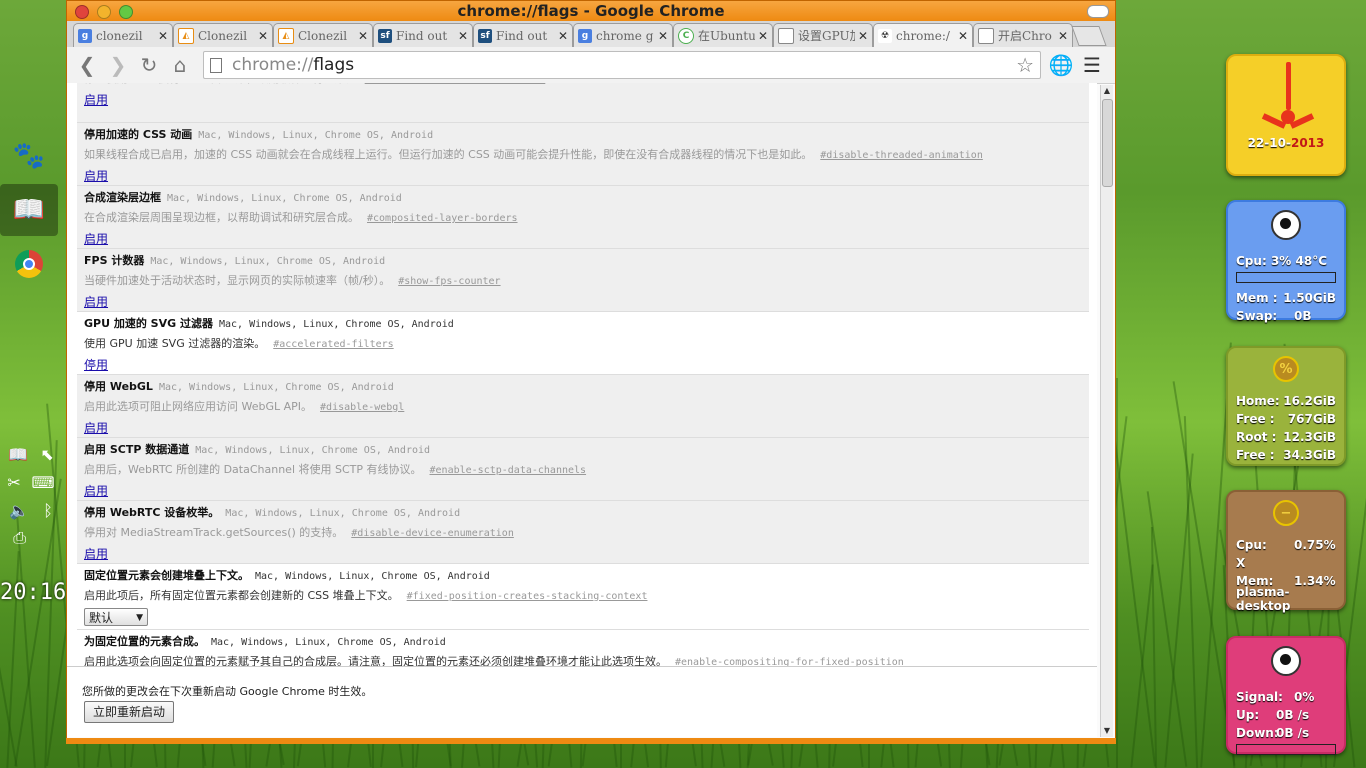 The width and height of the screenshot is (1366, 768). What do you see at coordinates (19, 538) in the screenshot?
I see `printer-icon: ⎙` at bounding box center [19, 538].